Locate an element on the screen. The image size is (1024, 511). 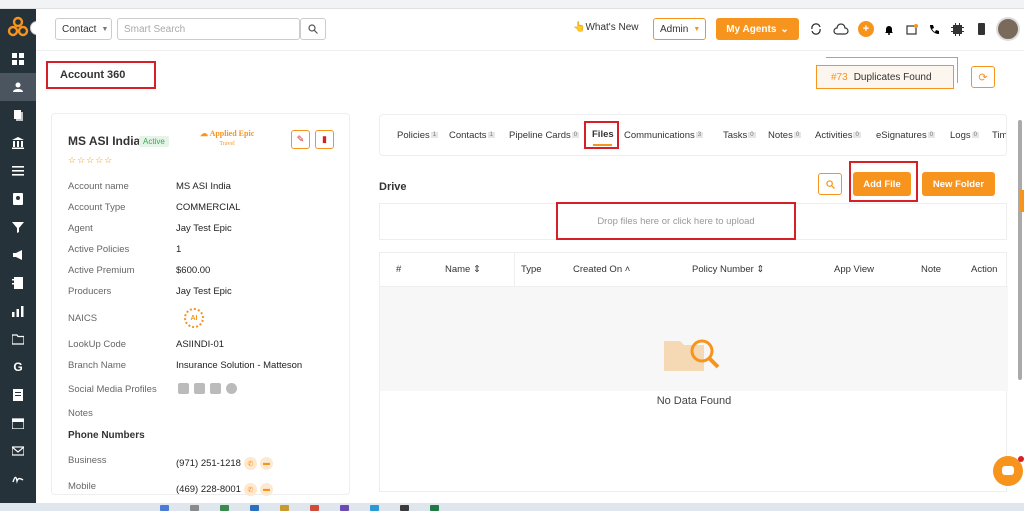
tab-activities: Activities 0 is located at coordinates (838, 135).